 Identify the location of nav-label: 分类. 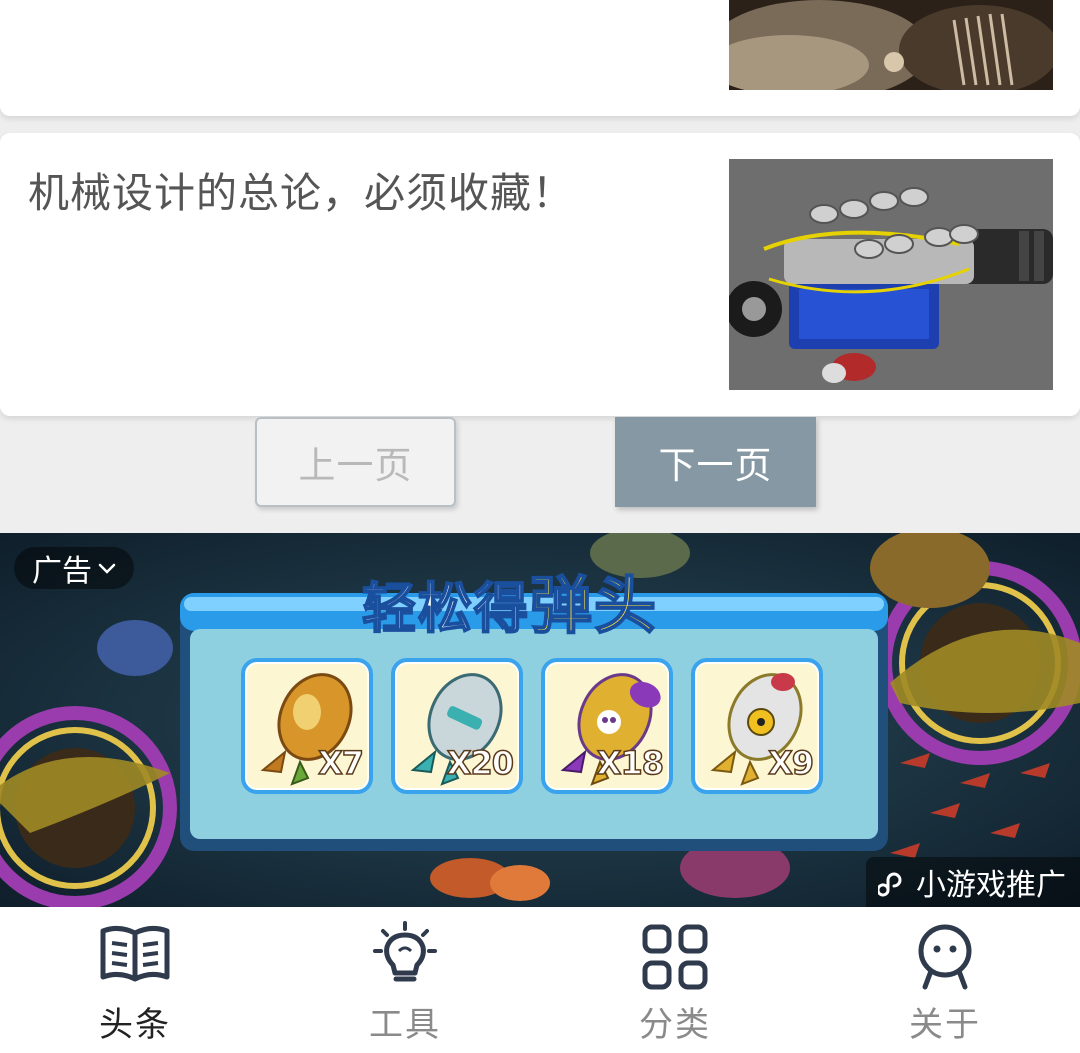
(675, 1025).